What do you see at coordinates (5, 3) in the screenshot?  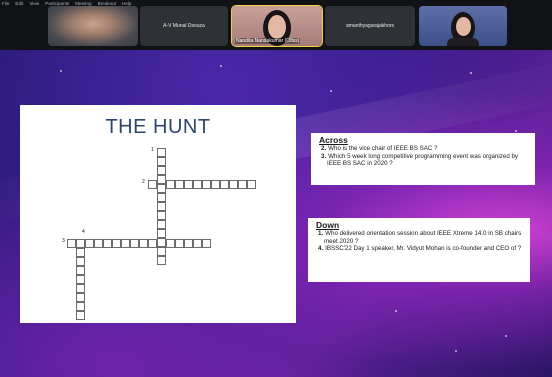 I see `menu-item: File` at bounding box center [5, 3].